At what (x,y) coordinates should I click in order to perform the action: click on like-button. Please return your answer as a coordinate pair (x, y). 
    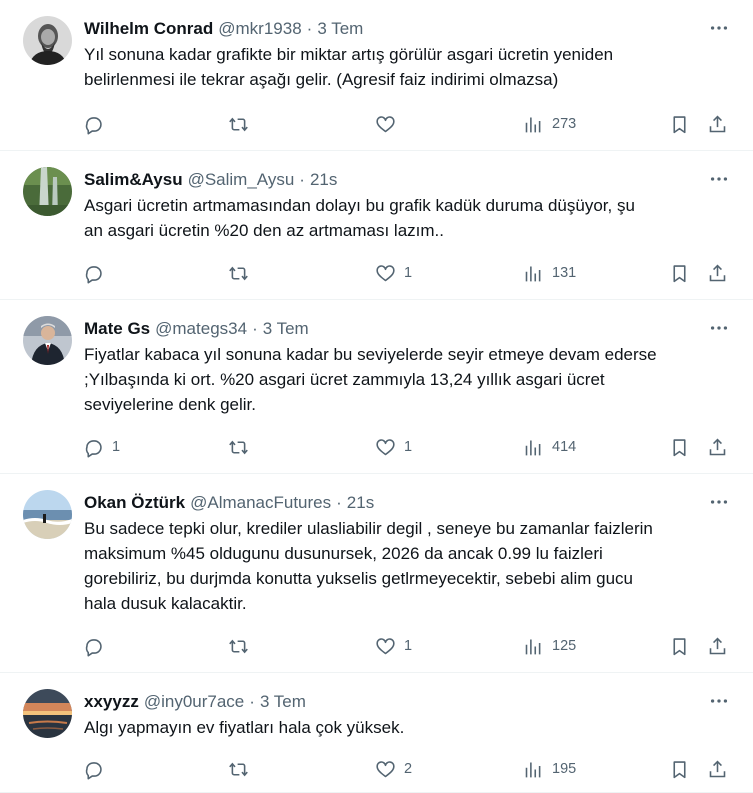
    Looking at the image, I should click on (389, 124).